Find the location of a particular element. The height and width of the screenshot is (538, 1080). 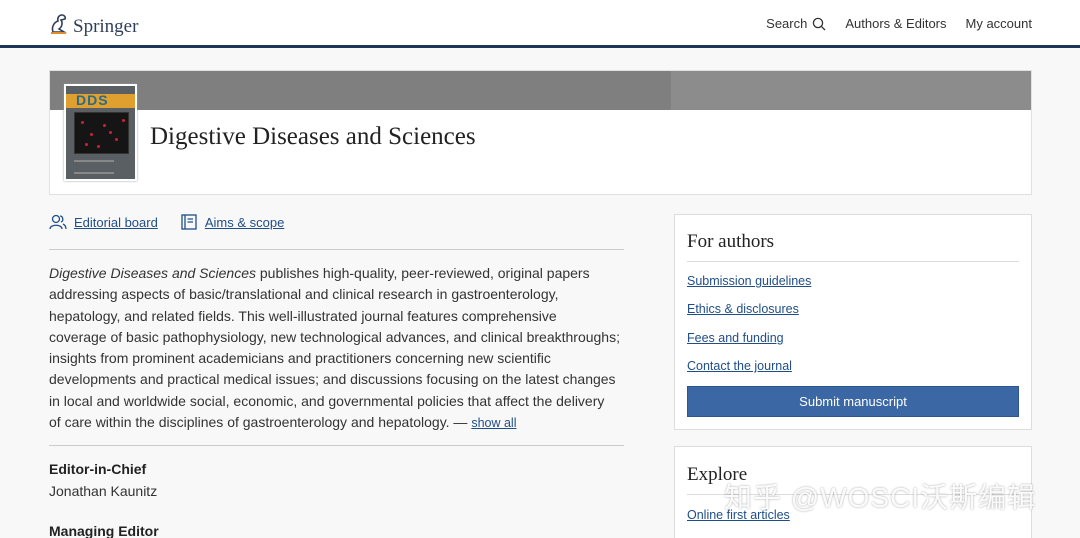

nav-search-label: Search is located at coordinates (787, 23).